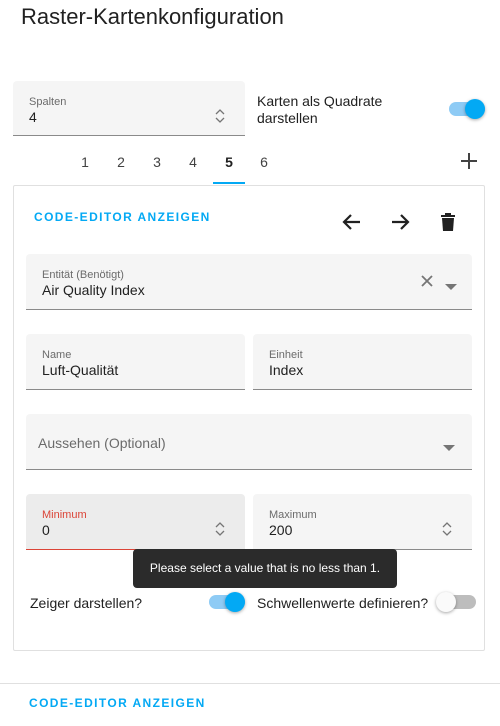  Describe the element at coordinates (362, 522) in the screenshot. I see `maximum-field: Maximum 200` at that location.